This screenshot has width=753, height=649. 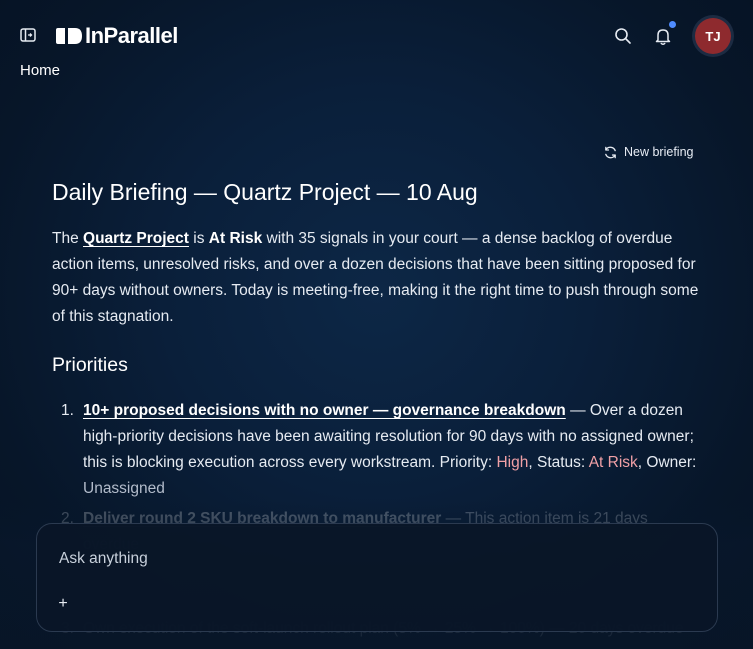 I want to click on summary-text: The, so click(x=68, y=238).